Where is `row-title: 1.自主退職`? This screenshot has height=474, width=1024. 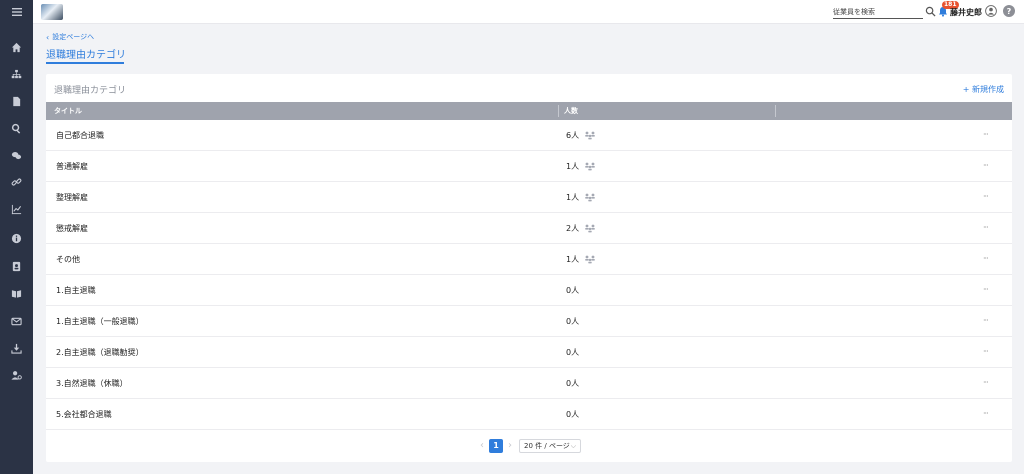
row-title: 1.自主退職 is located at coordinates (76, 290).